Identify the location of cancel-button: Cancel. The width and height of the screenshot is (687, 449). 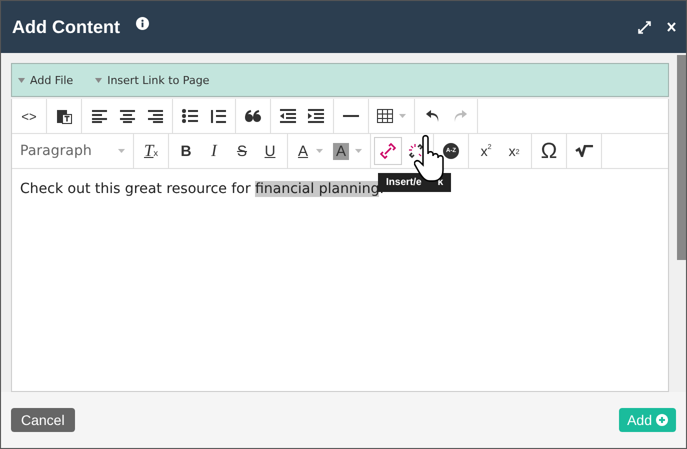
(43, 420).